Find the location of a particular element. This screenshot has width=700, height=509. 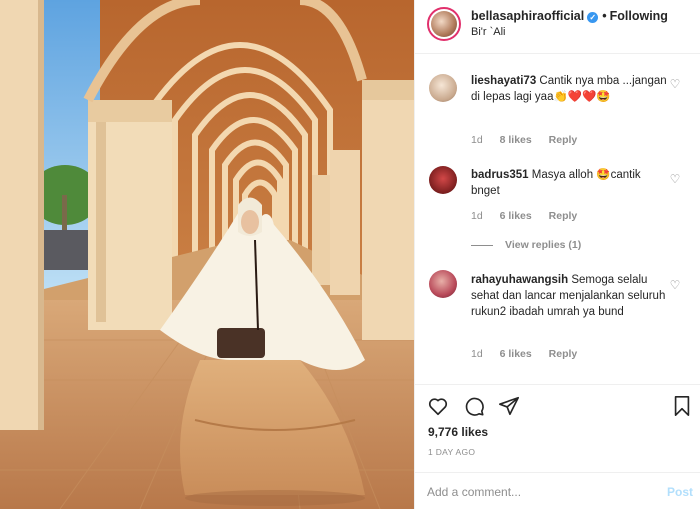

follow-status-button: Following is located at coordinates (639, 16).